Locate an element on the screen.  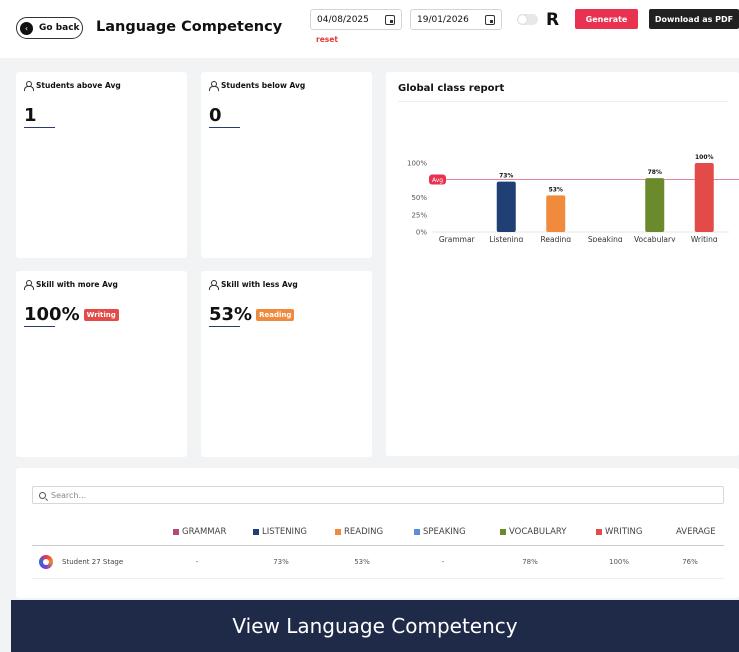
download-pdf-button: Download as PDF is located at coordinates (694, 19).